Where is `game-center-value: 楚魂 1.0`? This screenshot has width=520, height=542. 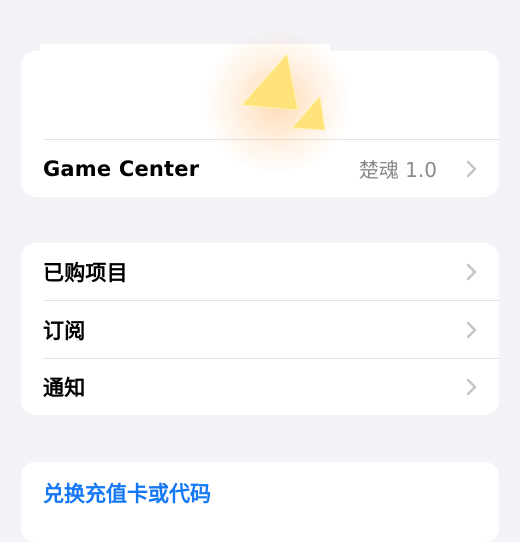 game-center-value: 楚魂 1.0 is located at coordinates (397, 170).